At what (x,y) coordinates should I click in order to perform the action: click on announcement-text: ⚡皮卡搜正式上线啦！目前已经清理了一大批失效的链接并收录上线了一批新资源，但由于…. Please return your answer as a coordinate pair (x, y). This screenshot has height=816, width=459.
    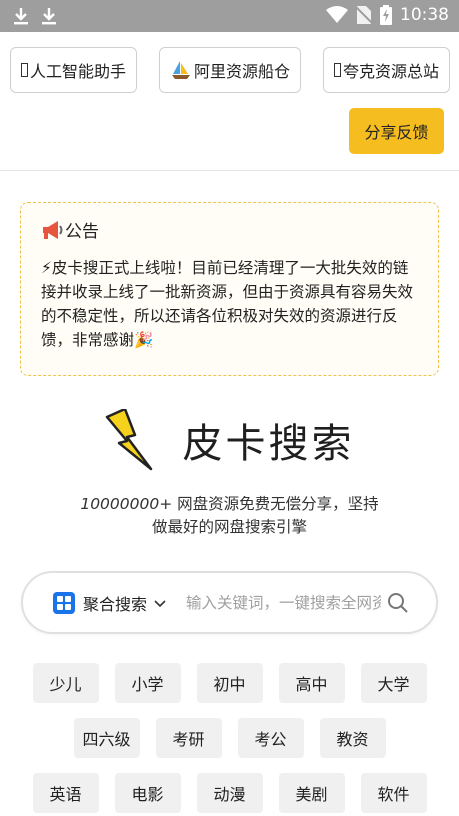
    Looking at the image, I should click on (227, 304).